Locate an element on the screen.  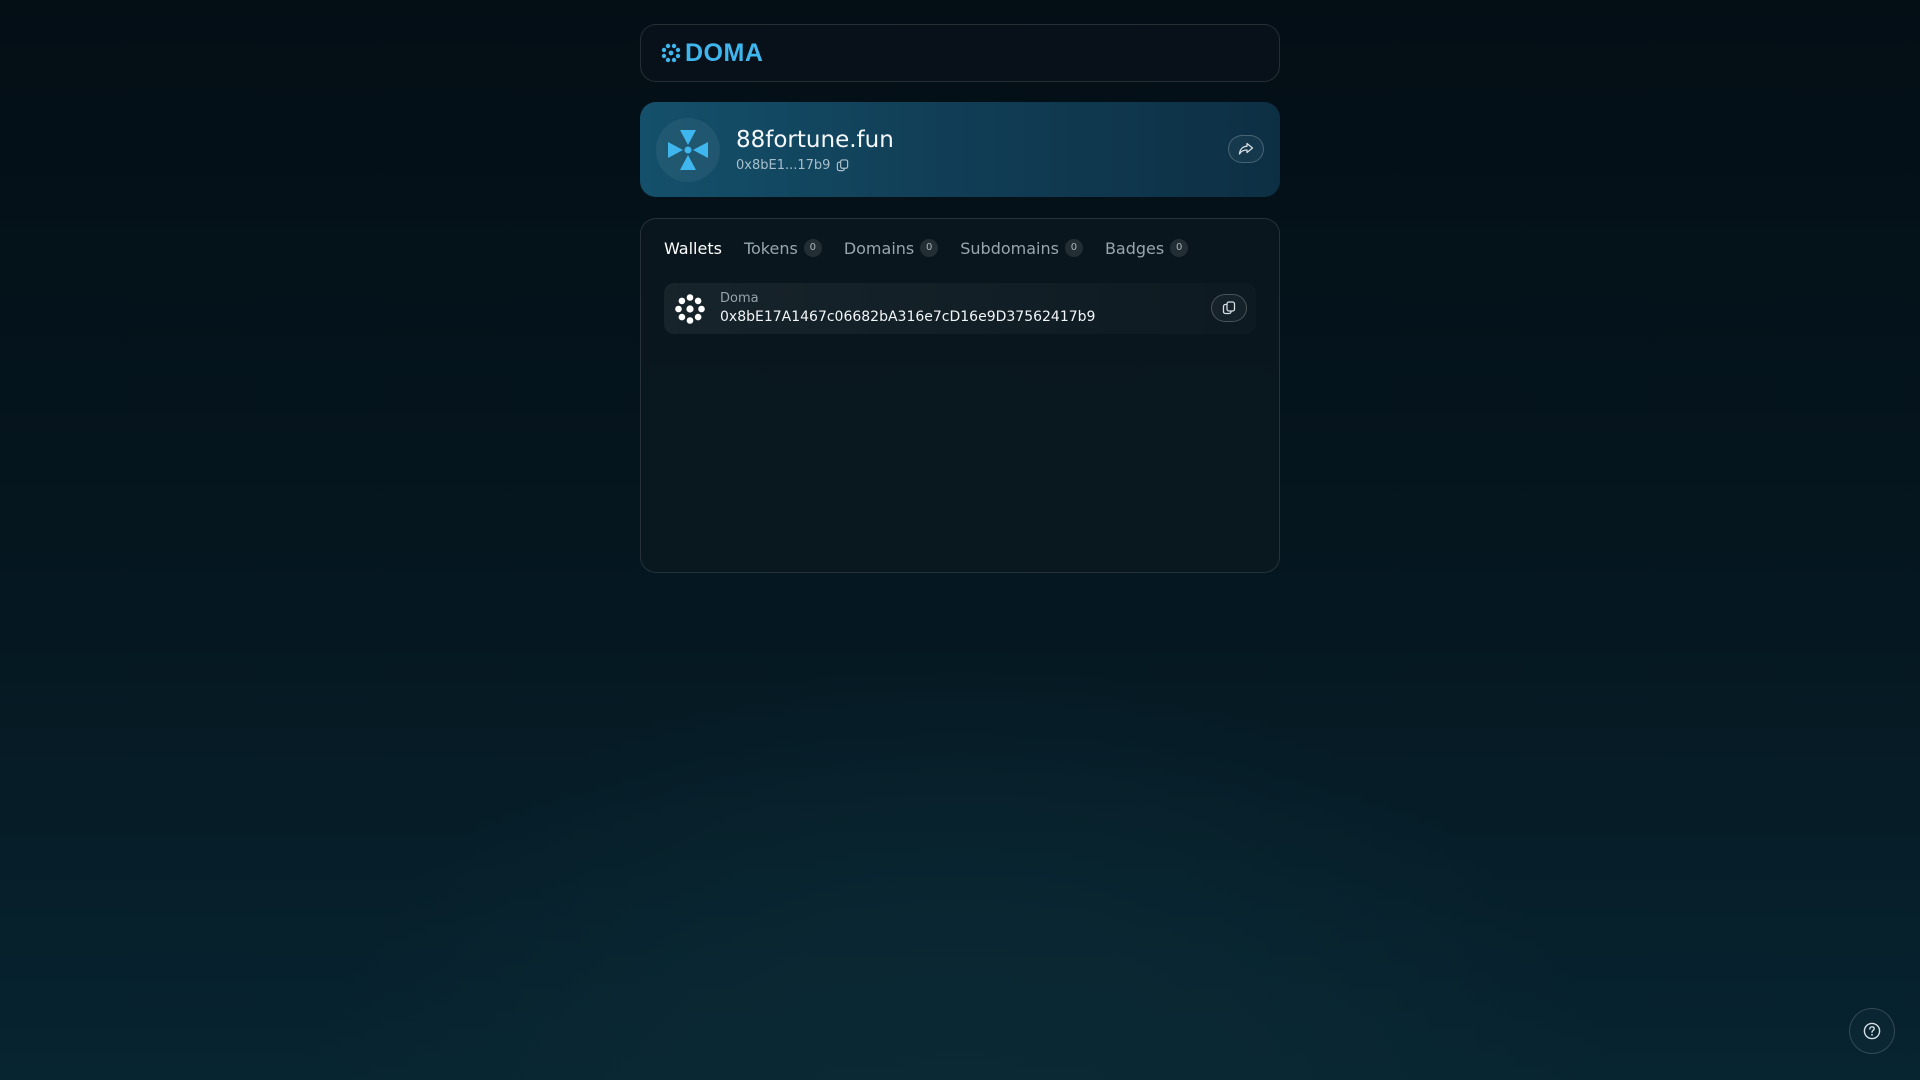
help-button is located at coordinates (1872, 1031).